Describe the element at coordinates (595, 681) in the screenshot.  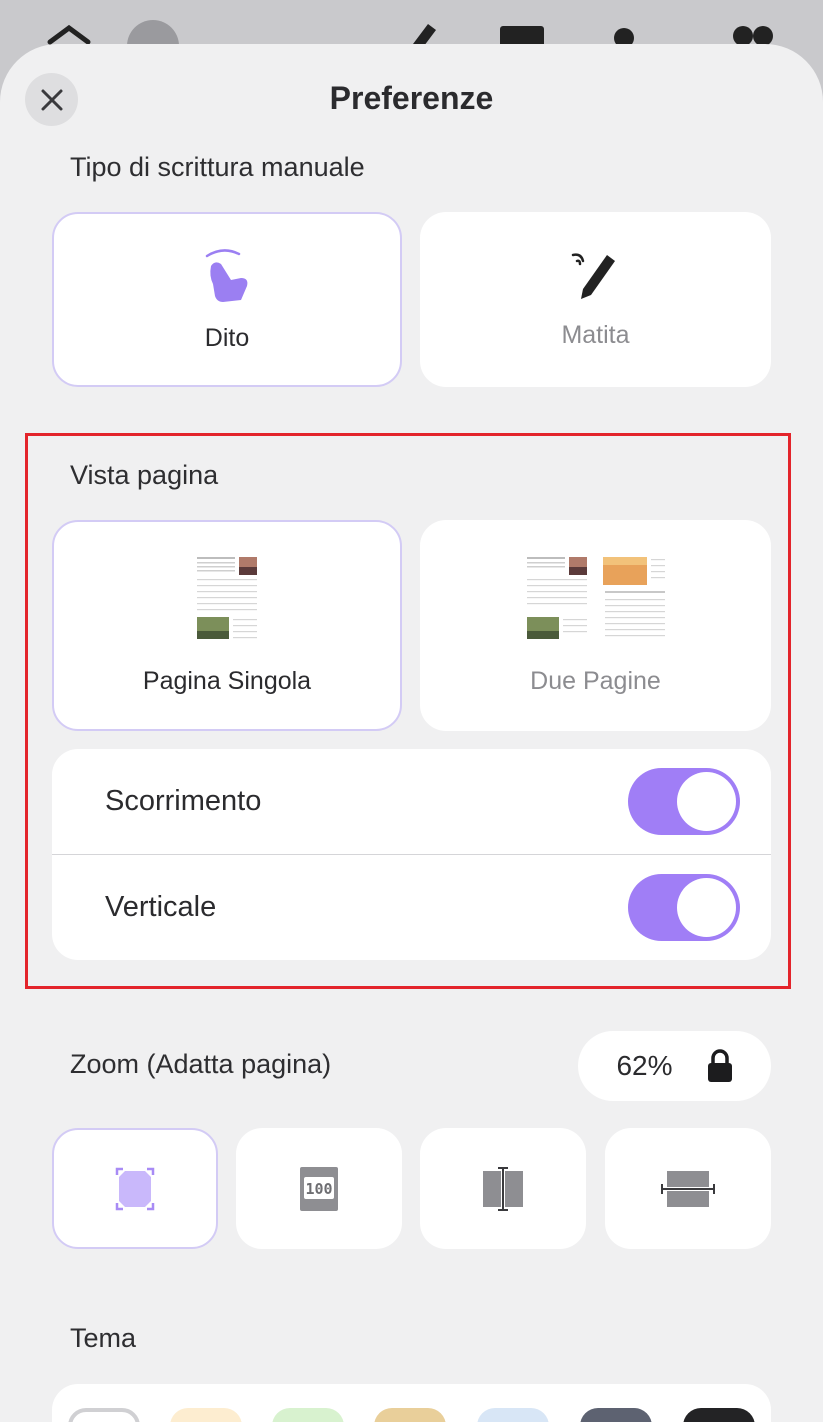
I see `page-view-option-label: Due Pagine` at that location.